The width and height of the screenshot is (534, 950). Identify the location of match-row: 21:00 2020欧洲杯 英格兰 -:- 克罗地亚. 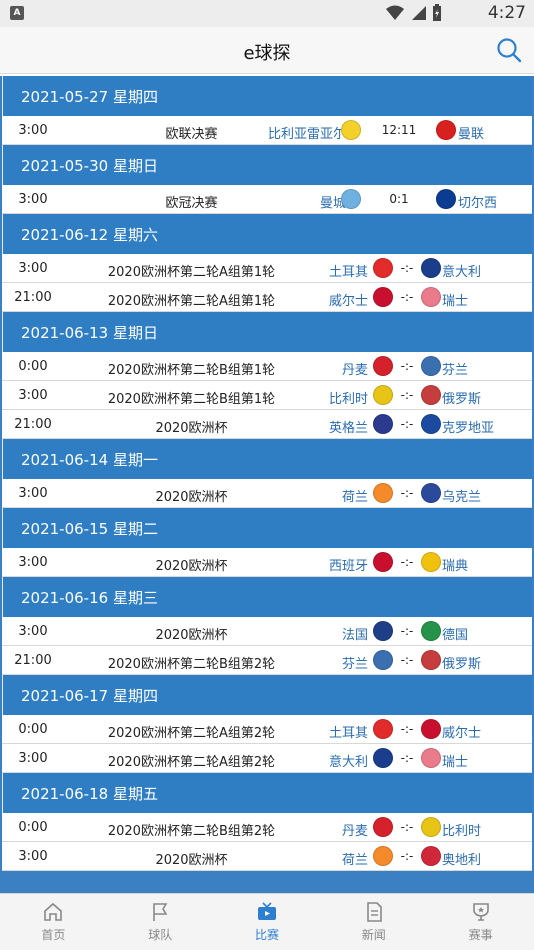
(267, 424).